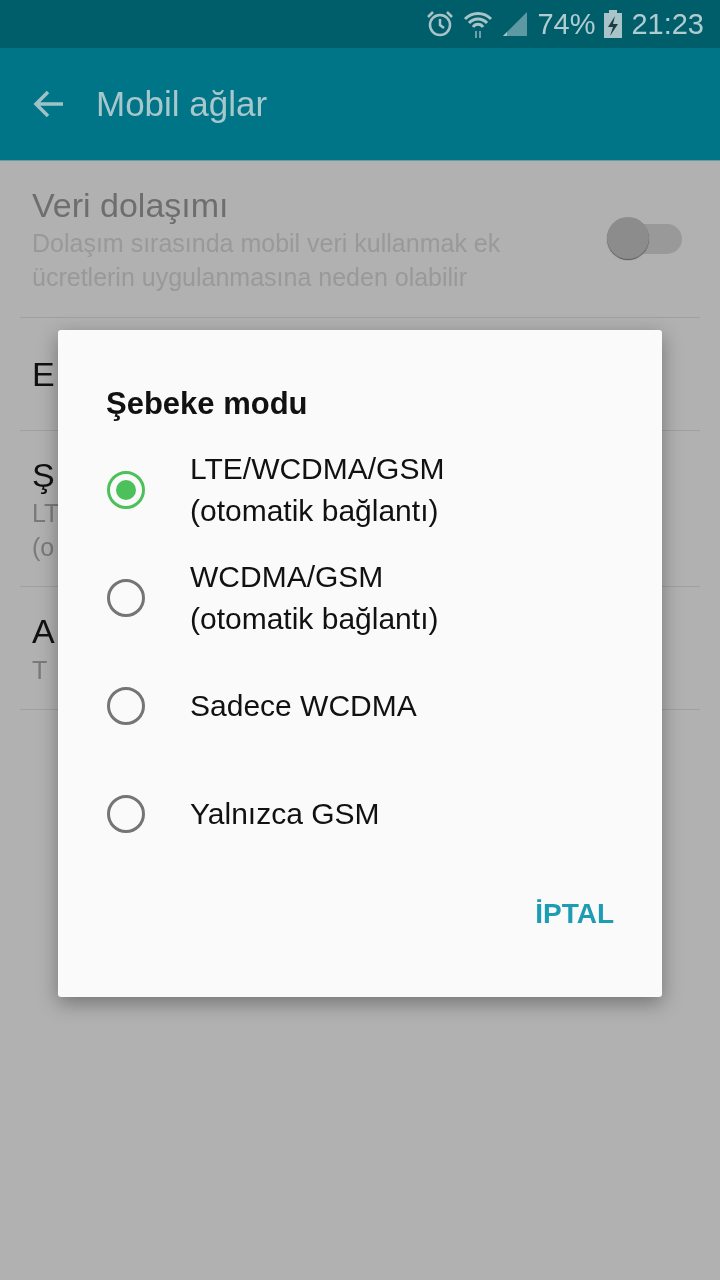 This screenshot has height=1280, width=720. What do you see at coordinates (667, 24) in the screenshot?
I see `clock: 21:23` at bounding box center [667, 24].